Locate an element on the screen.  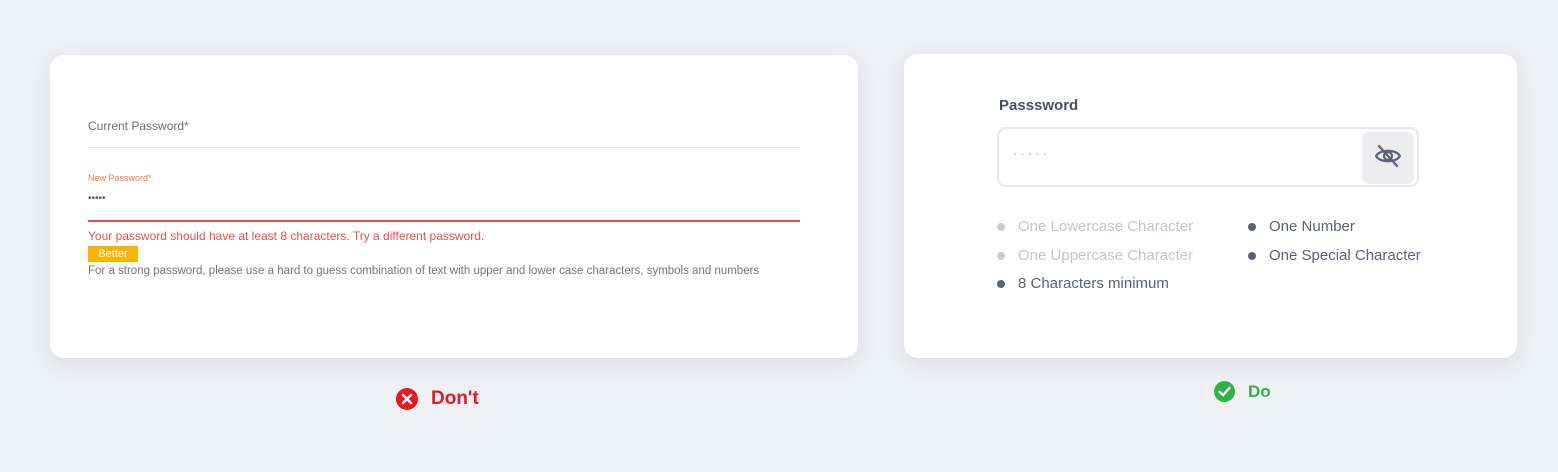
requirement-text: One Special Character is located at coordinates (1345, 255).